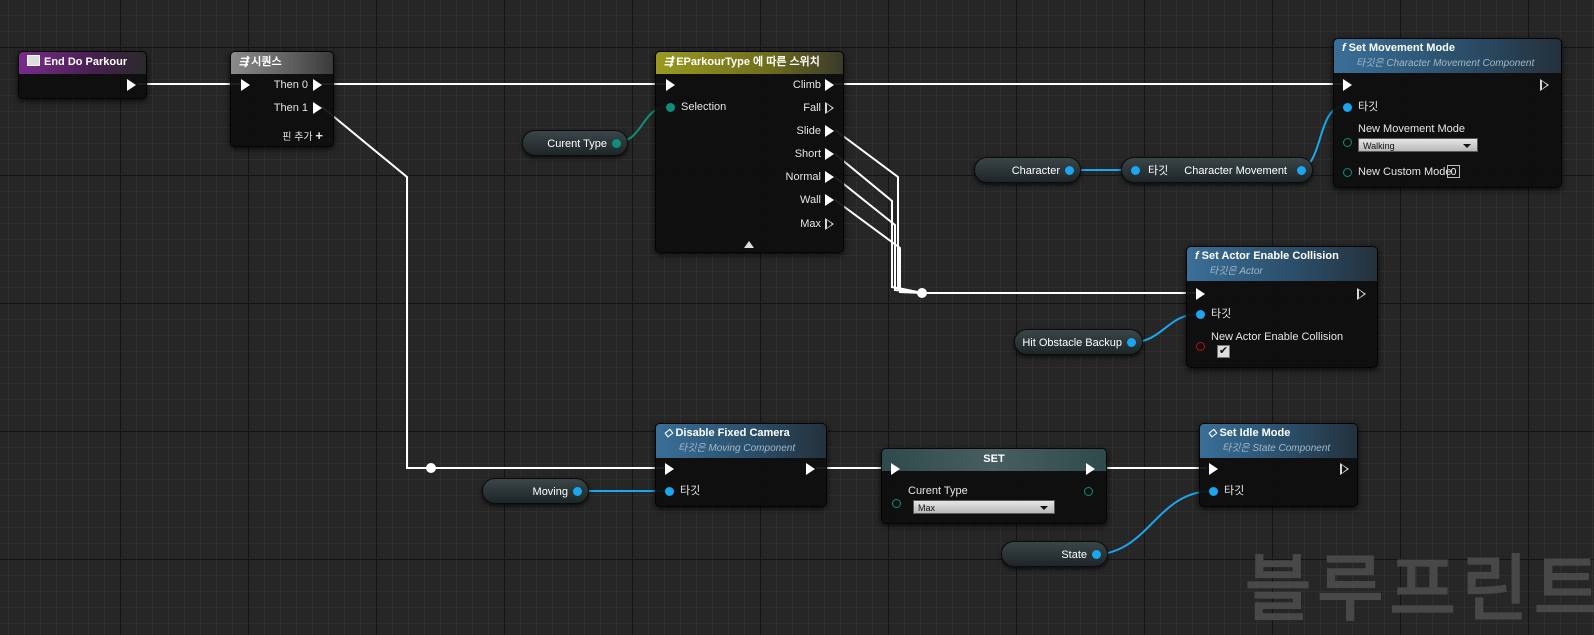  Describe the element at coordinates (1344, 48) in the screenshot. I see `function-icon: f` at that location.